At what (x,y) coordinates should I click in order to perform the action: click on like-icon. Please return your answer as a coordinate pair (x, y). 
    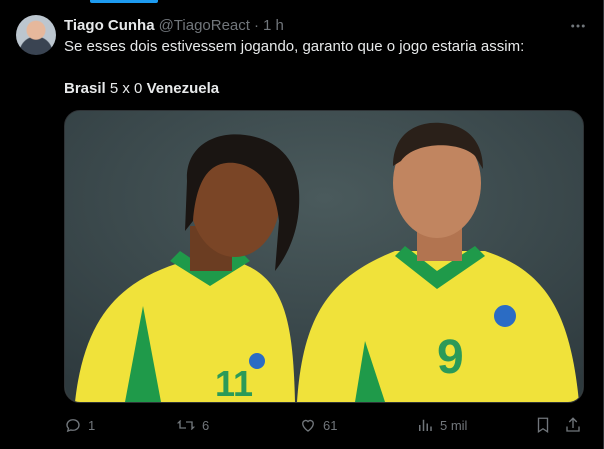
    Looking at the image, I should click on (308, 425).